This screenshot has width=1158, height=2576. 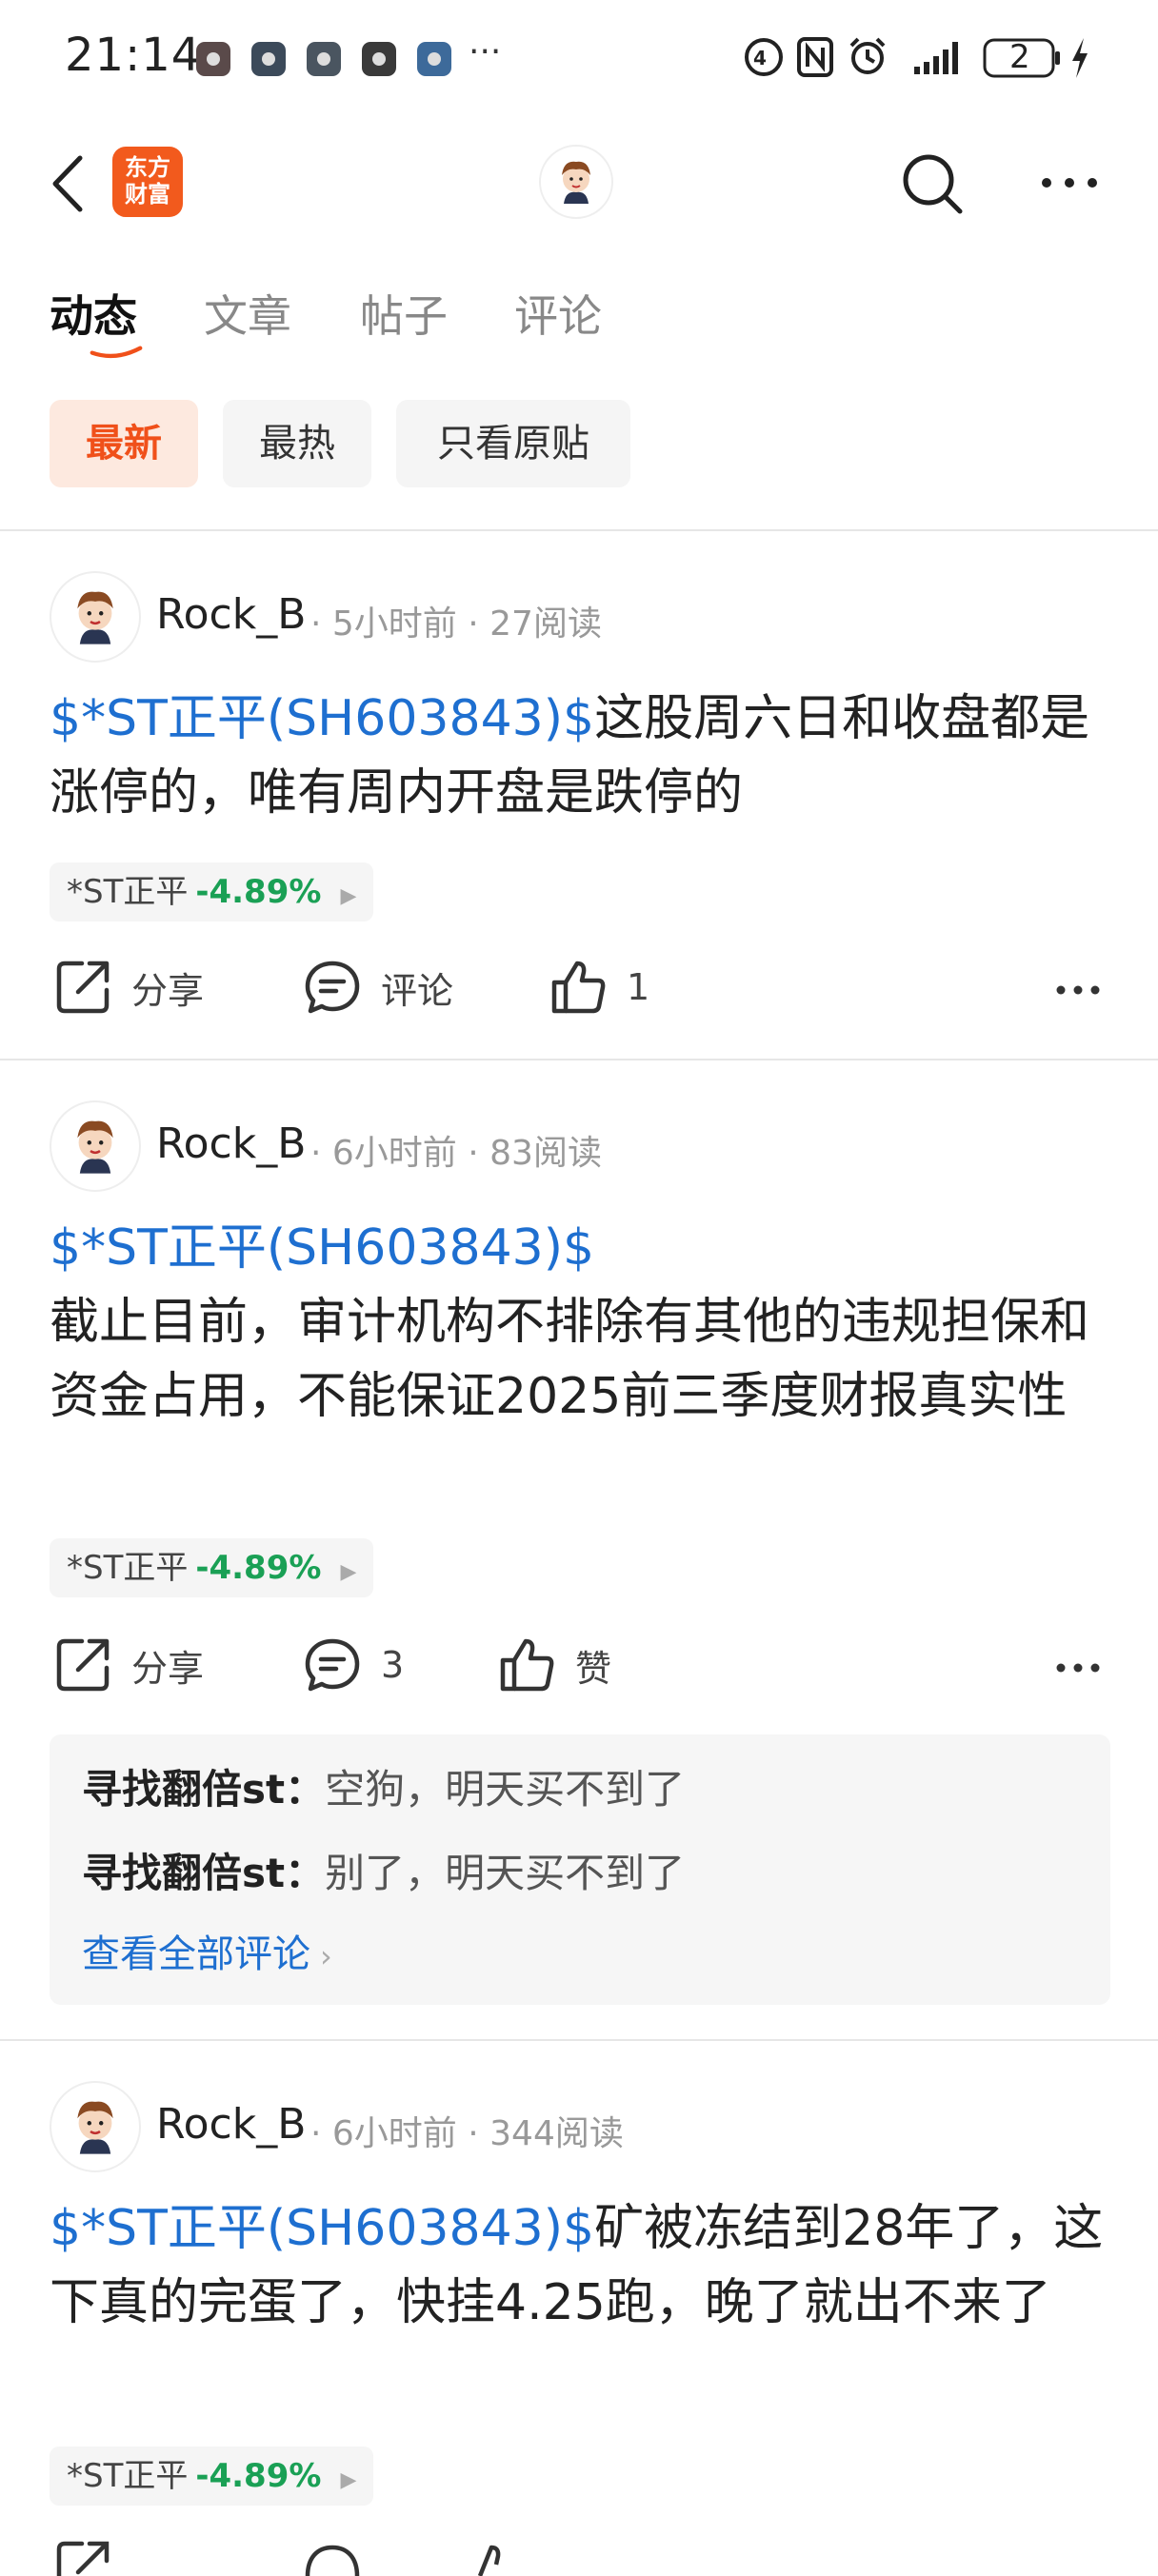 What do you see at coordinates (936, 58) in the screenshot?
I see `signal-icon` at bounding box center [936, 58].